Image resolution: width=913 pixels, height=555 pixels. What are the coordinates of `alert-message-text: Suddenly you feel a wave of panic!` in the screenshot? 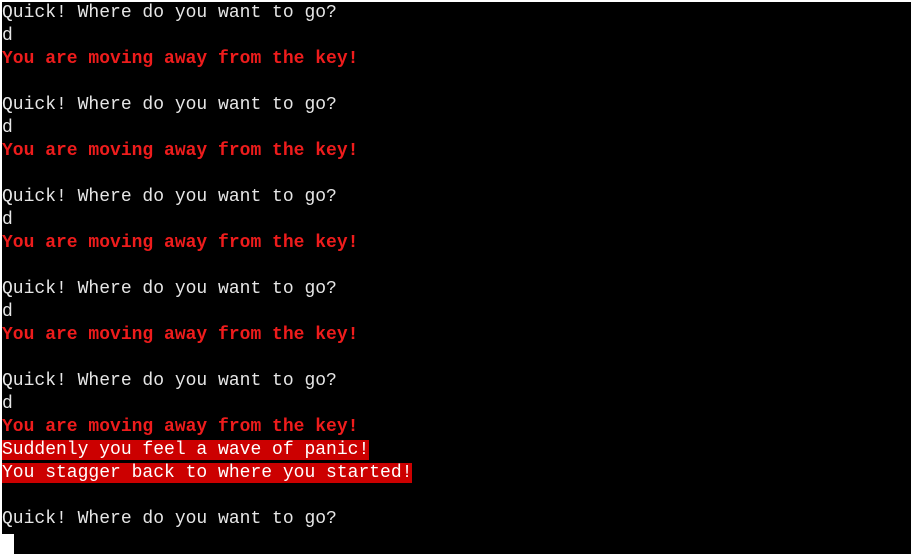 It's located at (186, 450).